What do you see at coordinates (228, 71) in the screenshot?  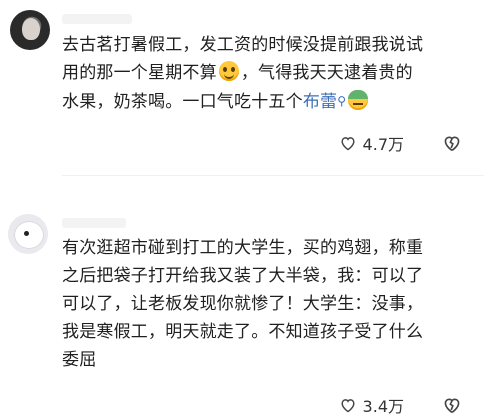 I see `smile-emoji` at bounding box center [228, 71].